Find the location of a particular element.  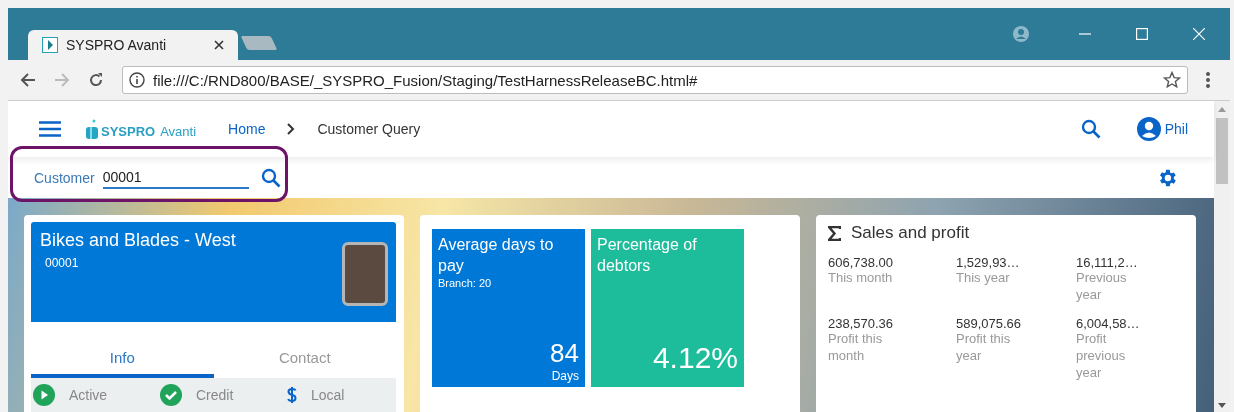

photo-placeholder is located at coordinates (365, 274).